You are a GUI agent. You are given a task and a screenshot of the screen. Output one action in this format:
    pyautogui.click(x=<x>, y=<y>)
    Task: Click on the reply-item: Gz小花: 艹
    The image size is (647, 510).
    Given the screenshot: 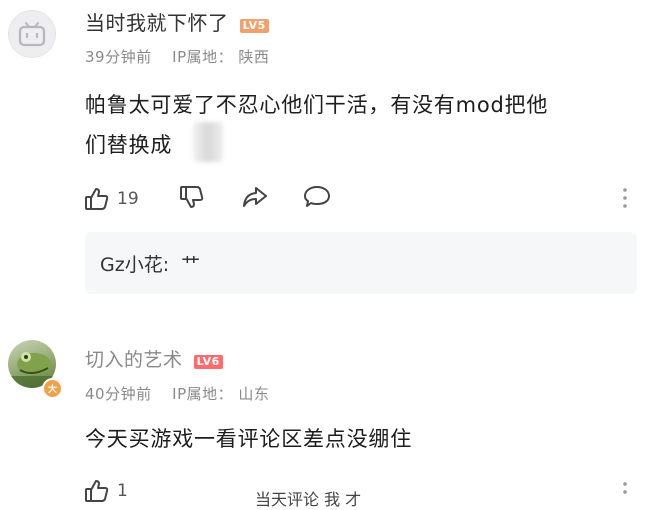 What is the action you would take?
    pyautogui.click(x=150, y=263)
    